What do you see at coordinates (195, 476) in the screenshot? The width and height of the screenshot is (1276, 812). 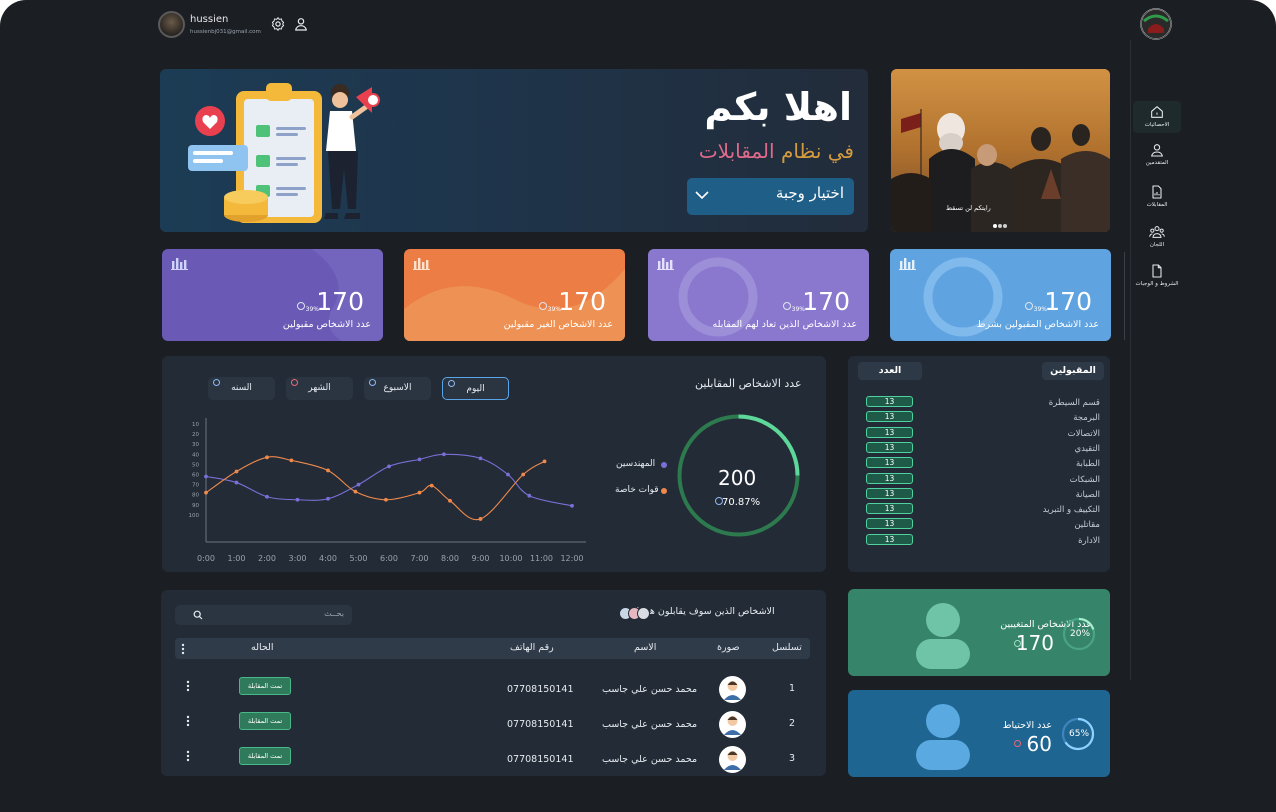 I see `y-tick-label: 60` at bounding box center [195, 476].